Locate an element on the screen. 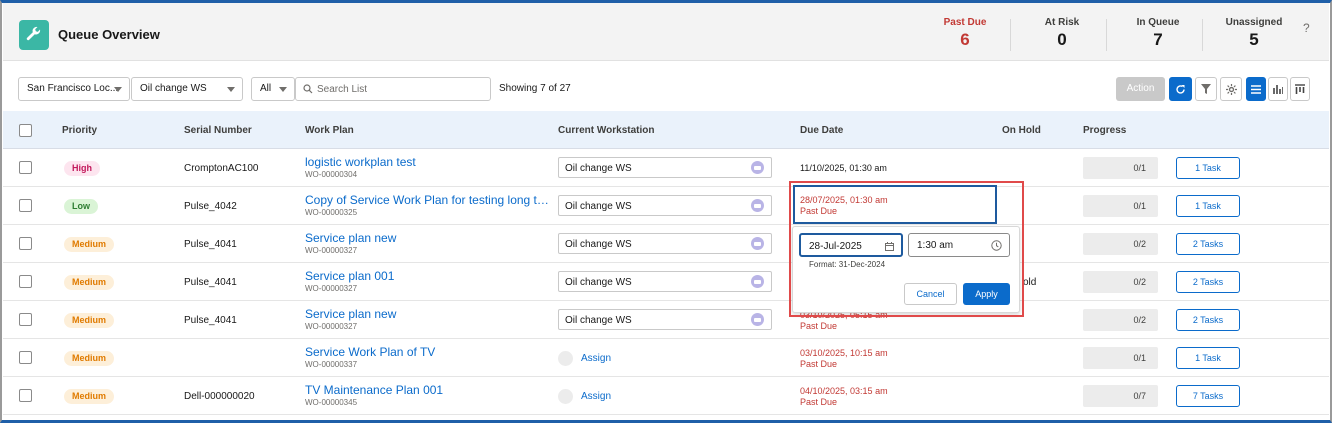 This screenshot has height=423, width=1332. work-plan-link: TV Maintenance Plan 001 is located at coordinates (428, 390).